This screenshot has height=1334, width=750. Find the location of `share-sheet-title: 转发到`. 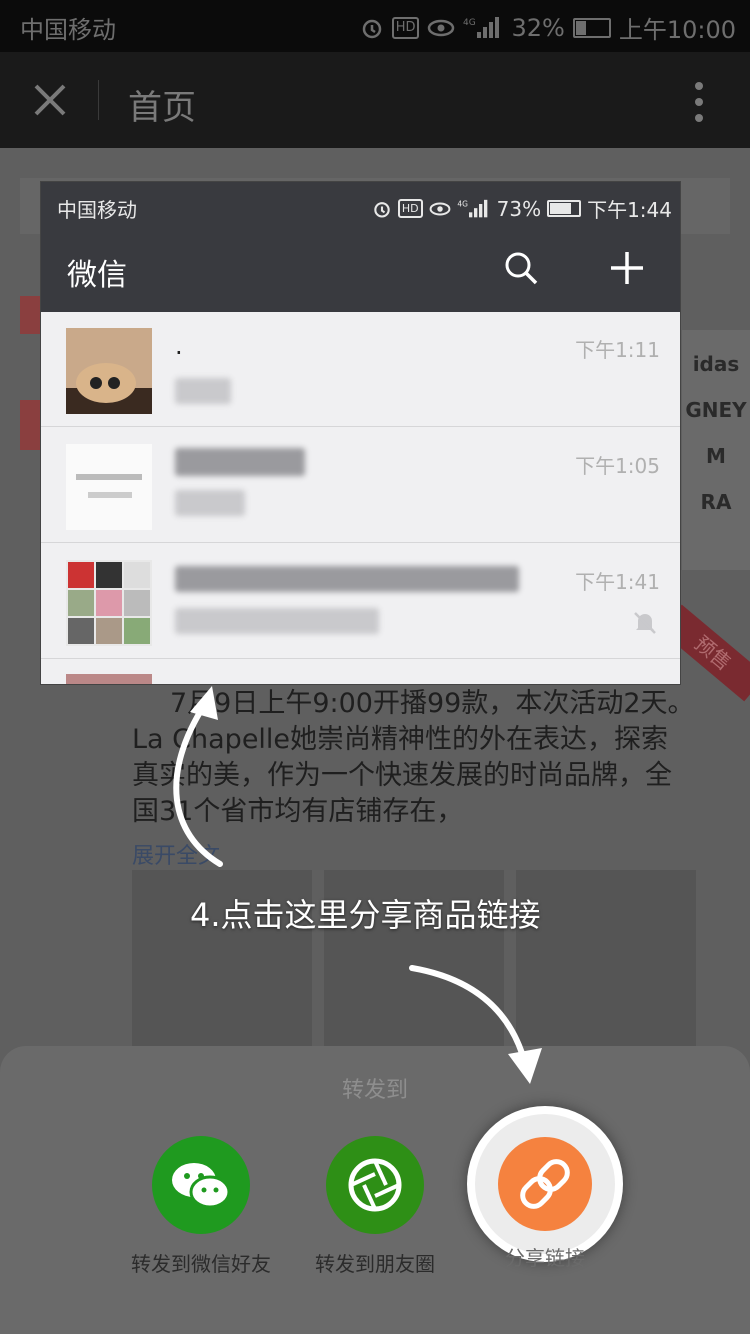

share-sheet-title: 转发到 is located at coordinates (374, 1090).